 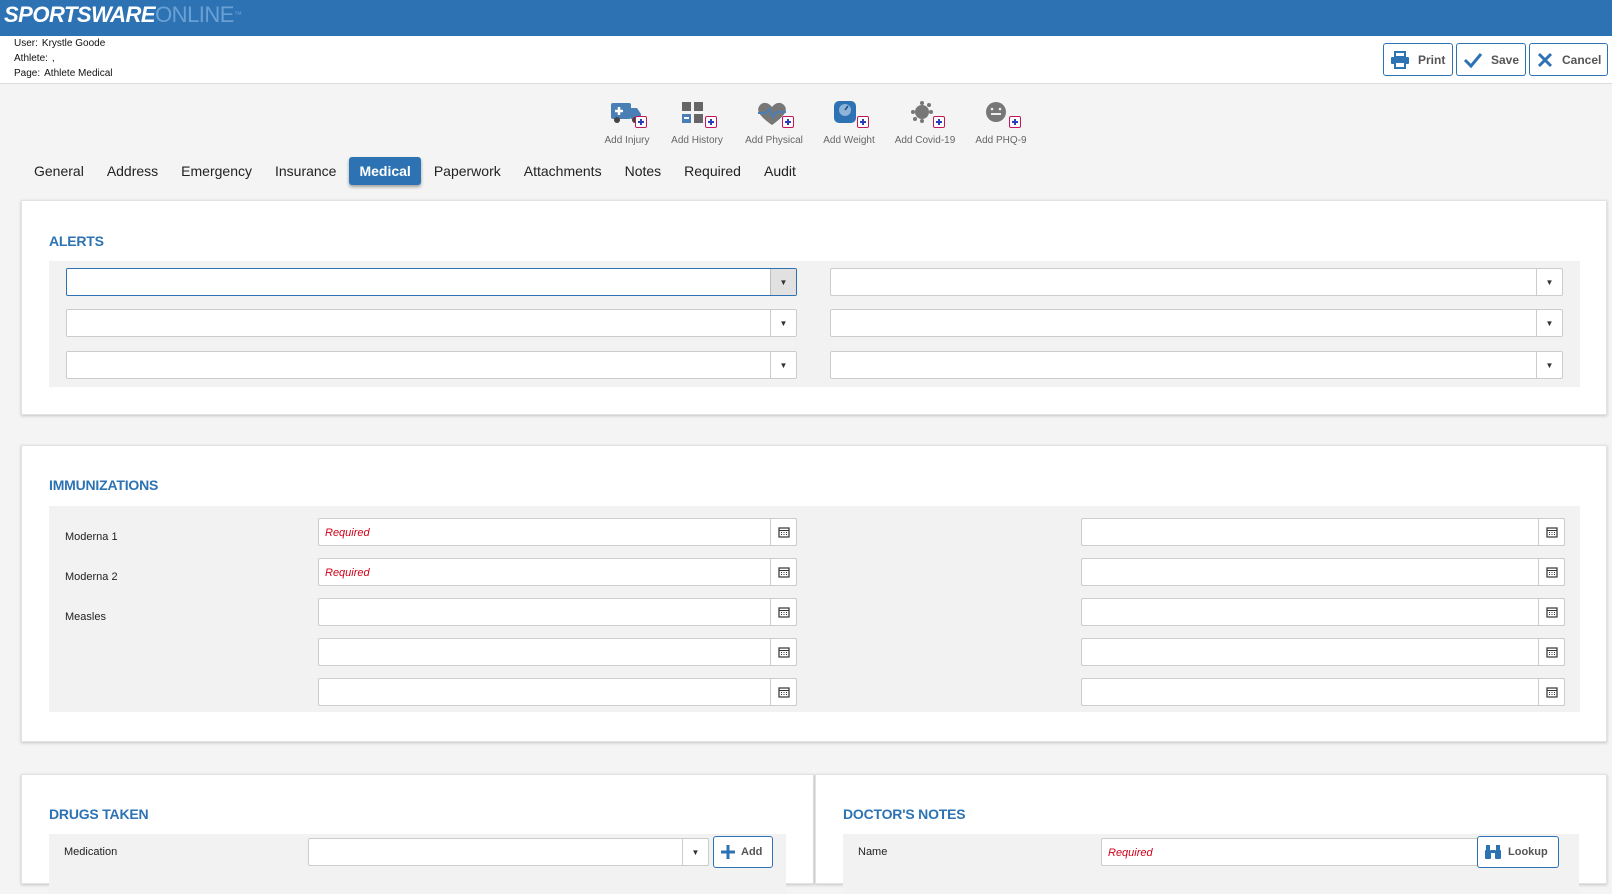 What do you see at coordinates (1001, 115) in the screenshot?
I see `face-icon` at bounding box center [1001, 115].